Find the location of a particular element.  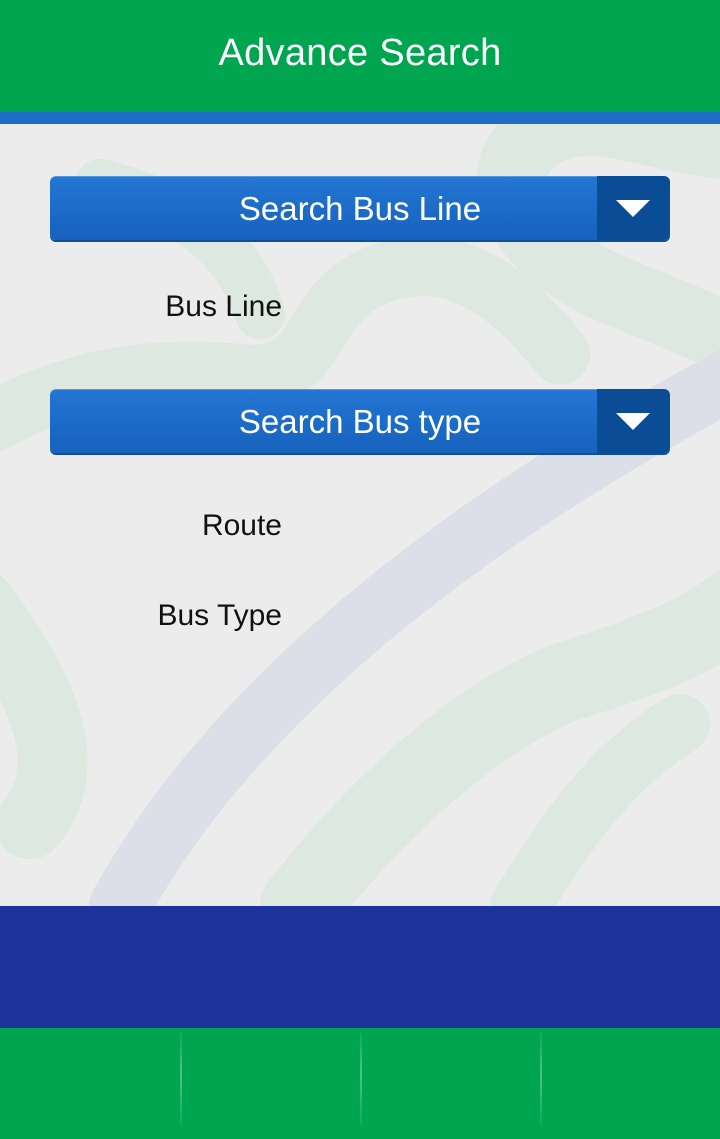

page-title: Advance Search is located at coordinates (360, 52).